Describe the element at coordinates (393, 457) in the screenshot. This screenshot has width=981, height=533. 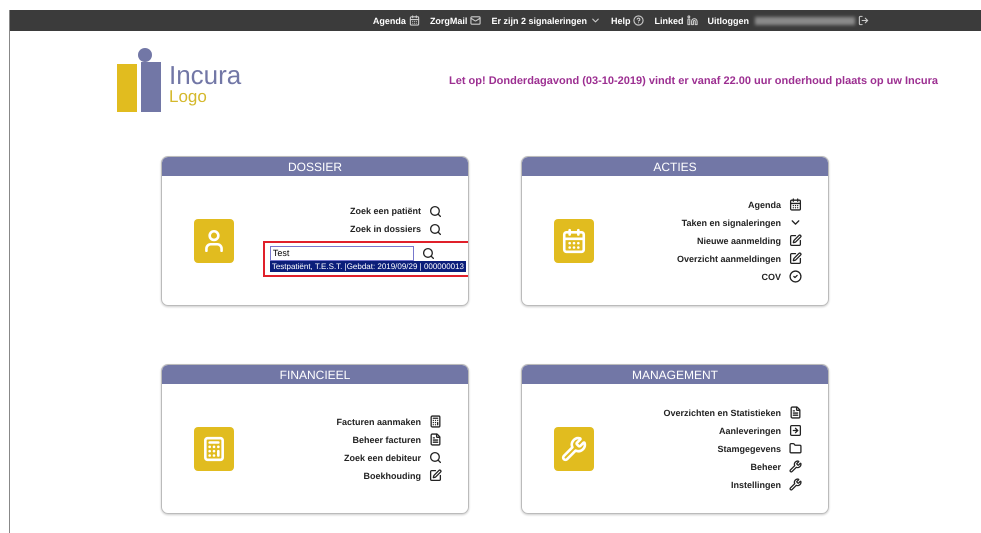
I see `menu-link: Zoek een debiteur` at that location.